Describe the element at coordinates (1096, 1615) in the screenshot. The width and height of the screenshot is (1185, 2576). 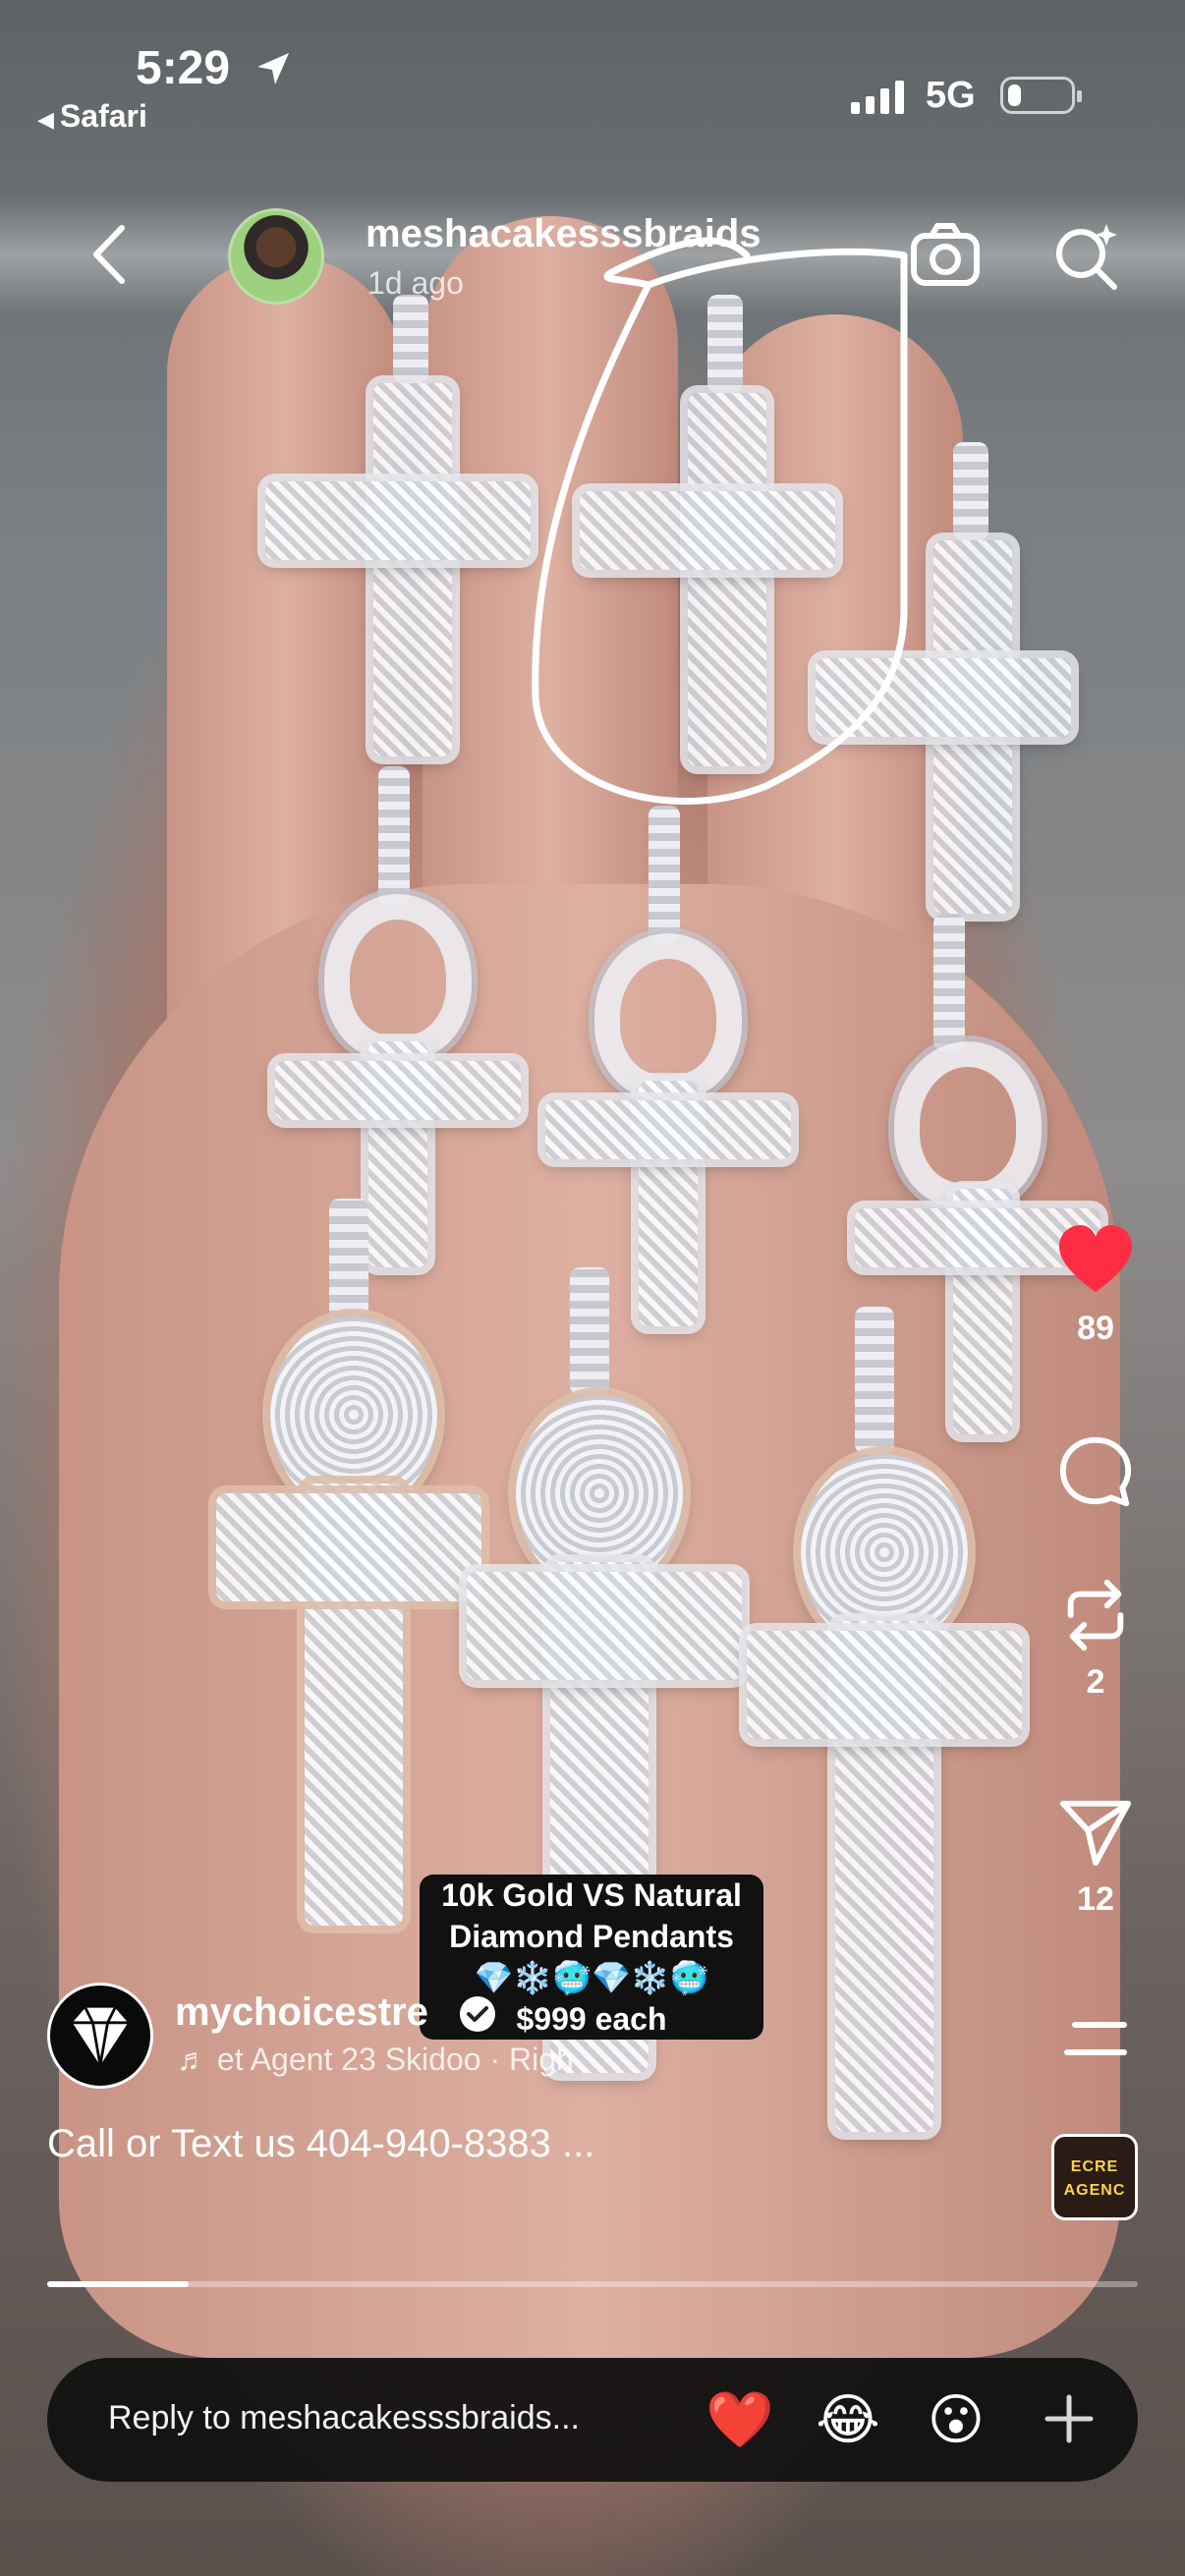
I see `repost-icon` at that location.